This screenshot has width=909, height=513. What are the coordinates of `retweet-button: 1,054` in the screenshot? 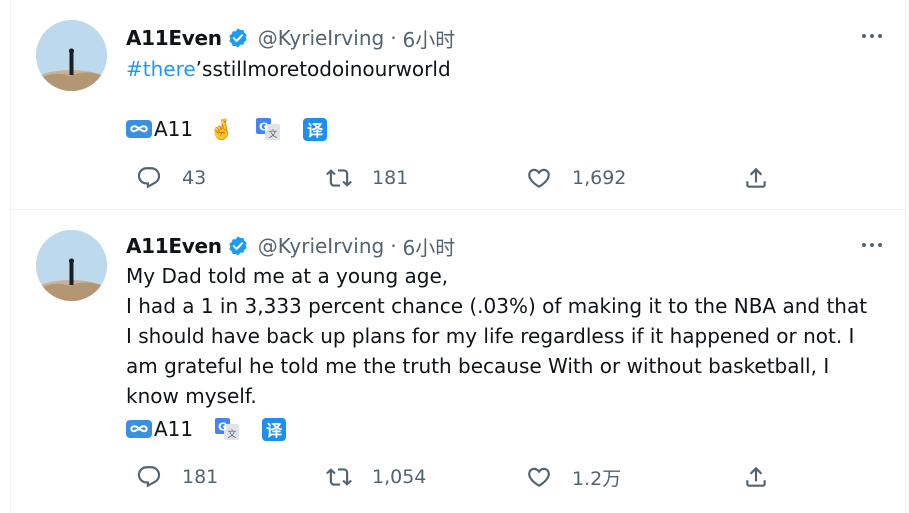 It's located at (376, 477).